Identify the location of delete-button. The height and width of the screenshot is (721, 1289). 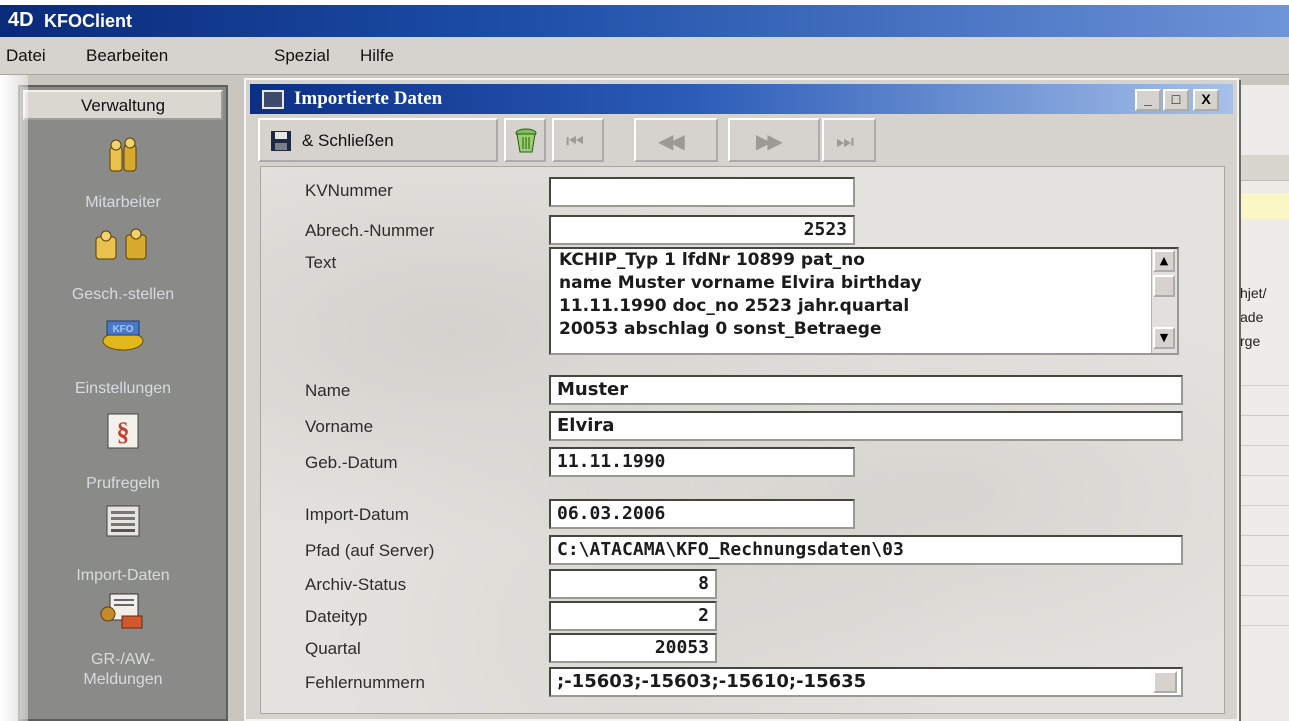
(525, 140).